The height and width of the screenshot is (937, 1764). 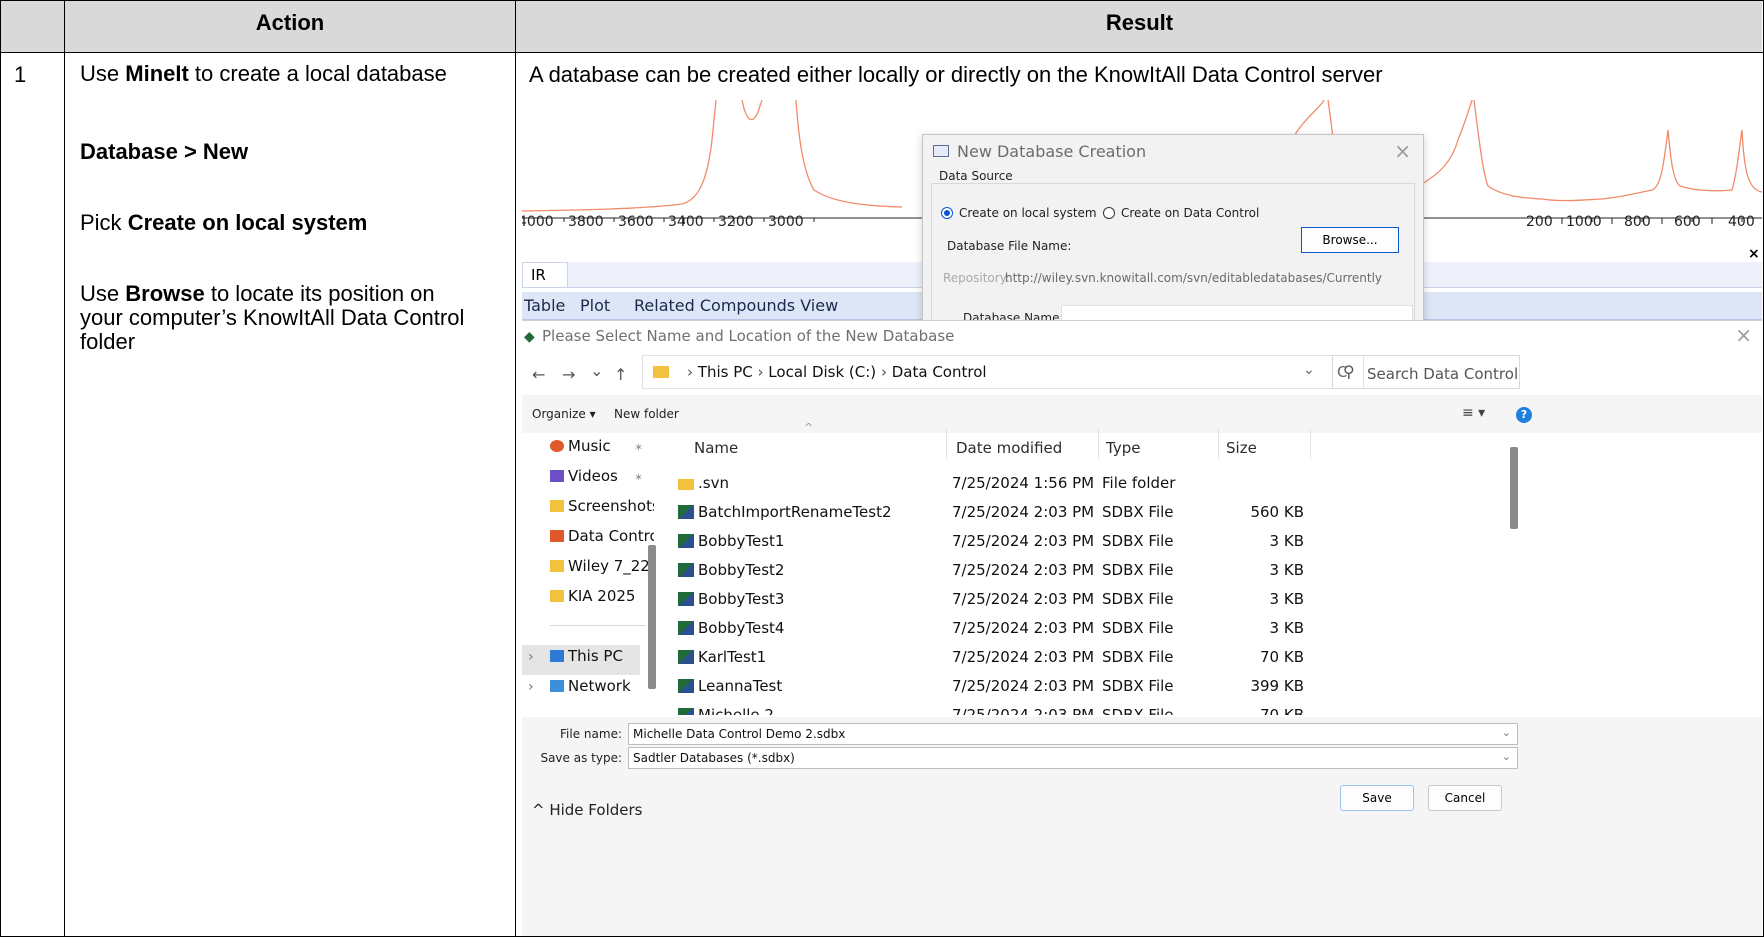 What do you see at coordinates (1139, 22) in the screenshot?
I see `header-result: Result` at bounding box center [1139, 22].